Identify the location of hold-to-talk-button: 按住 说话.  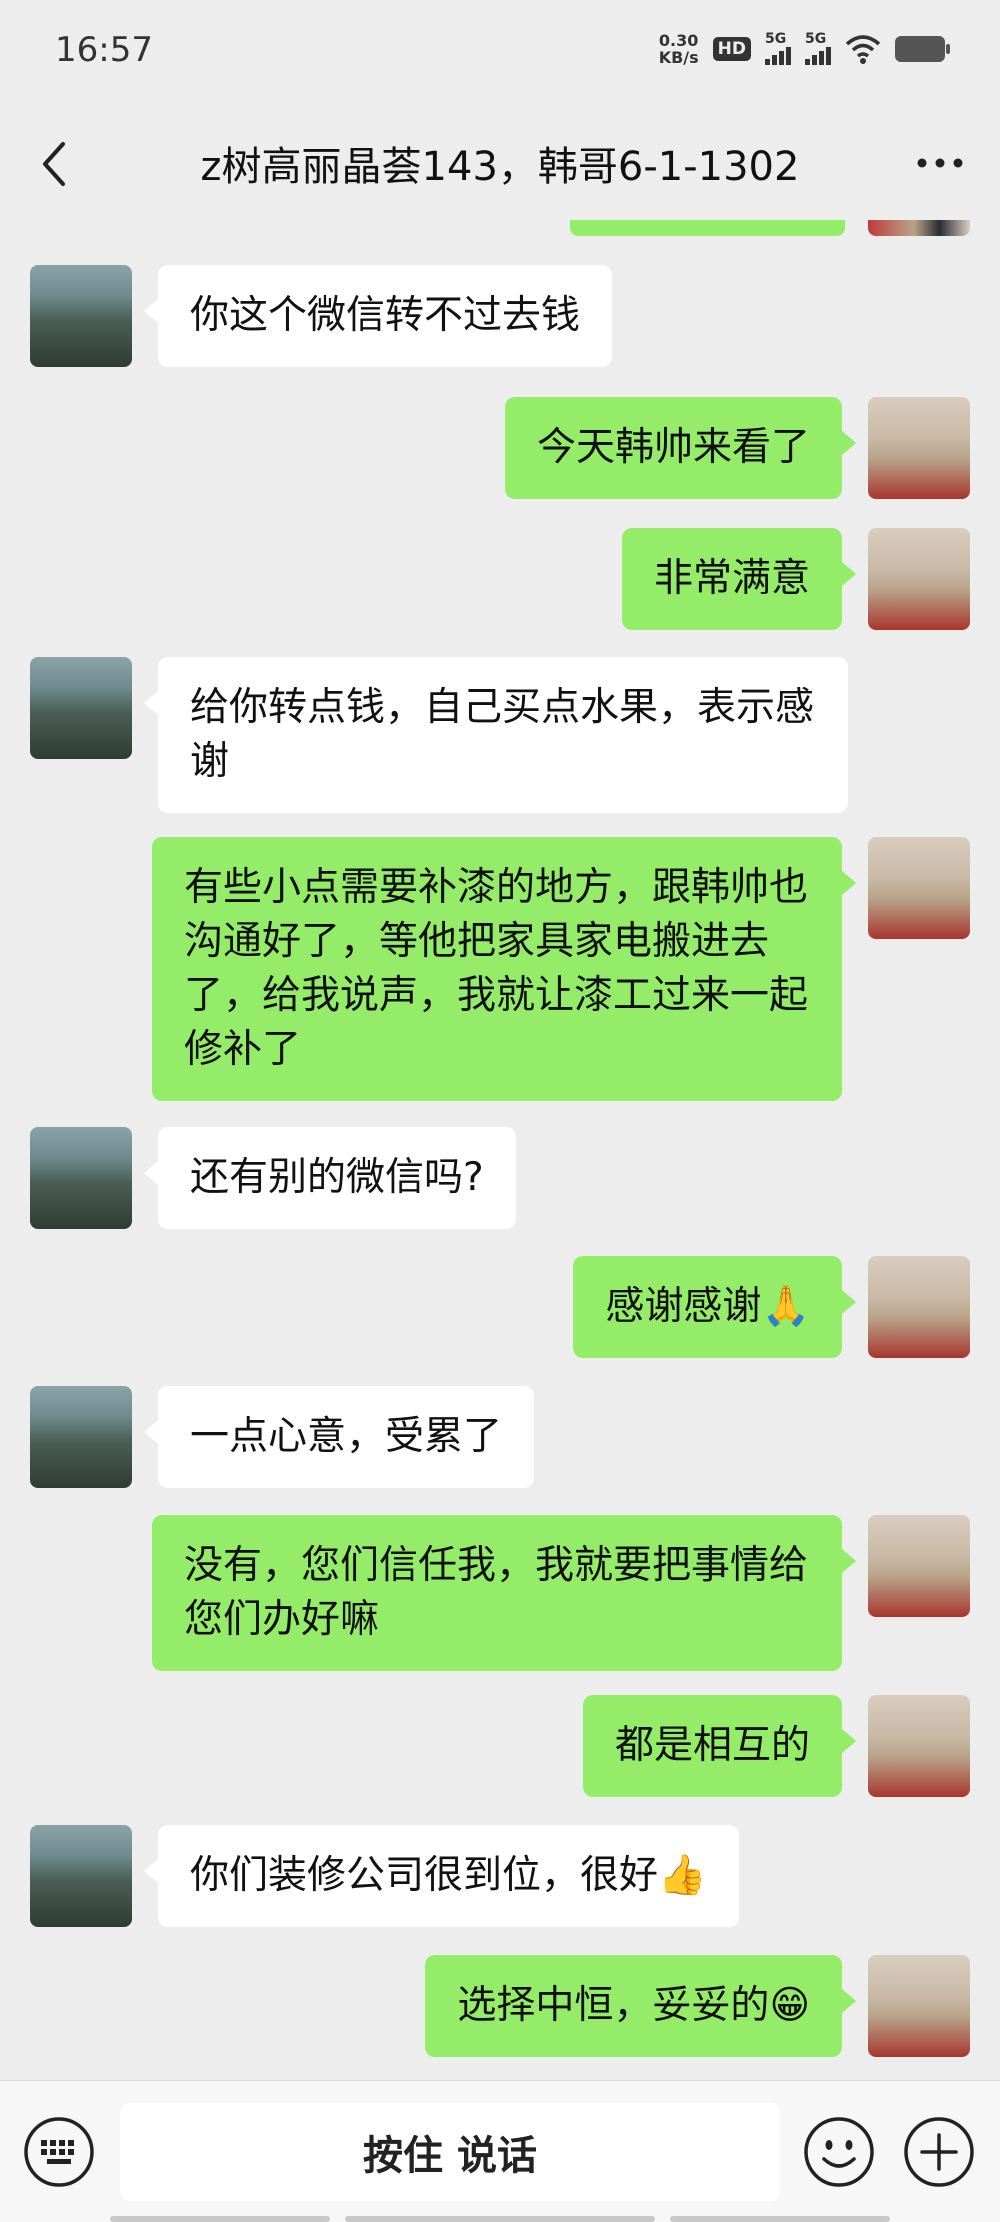
(450, 2152).